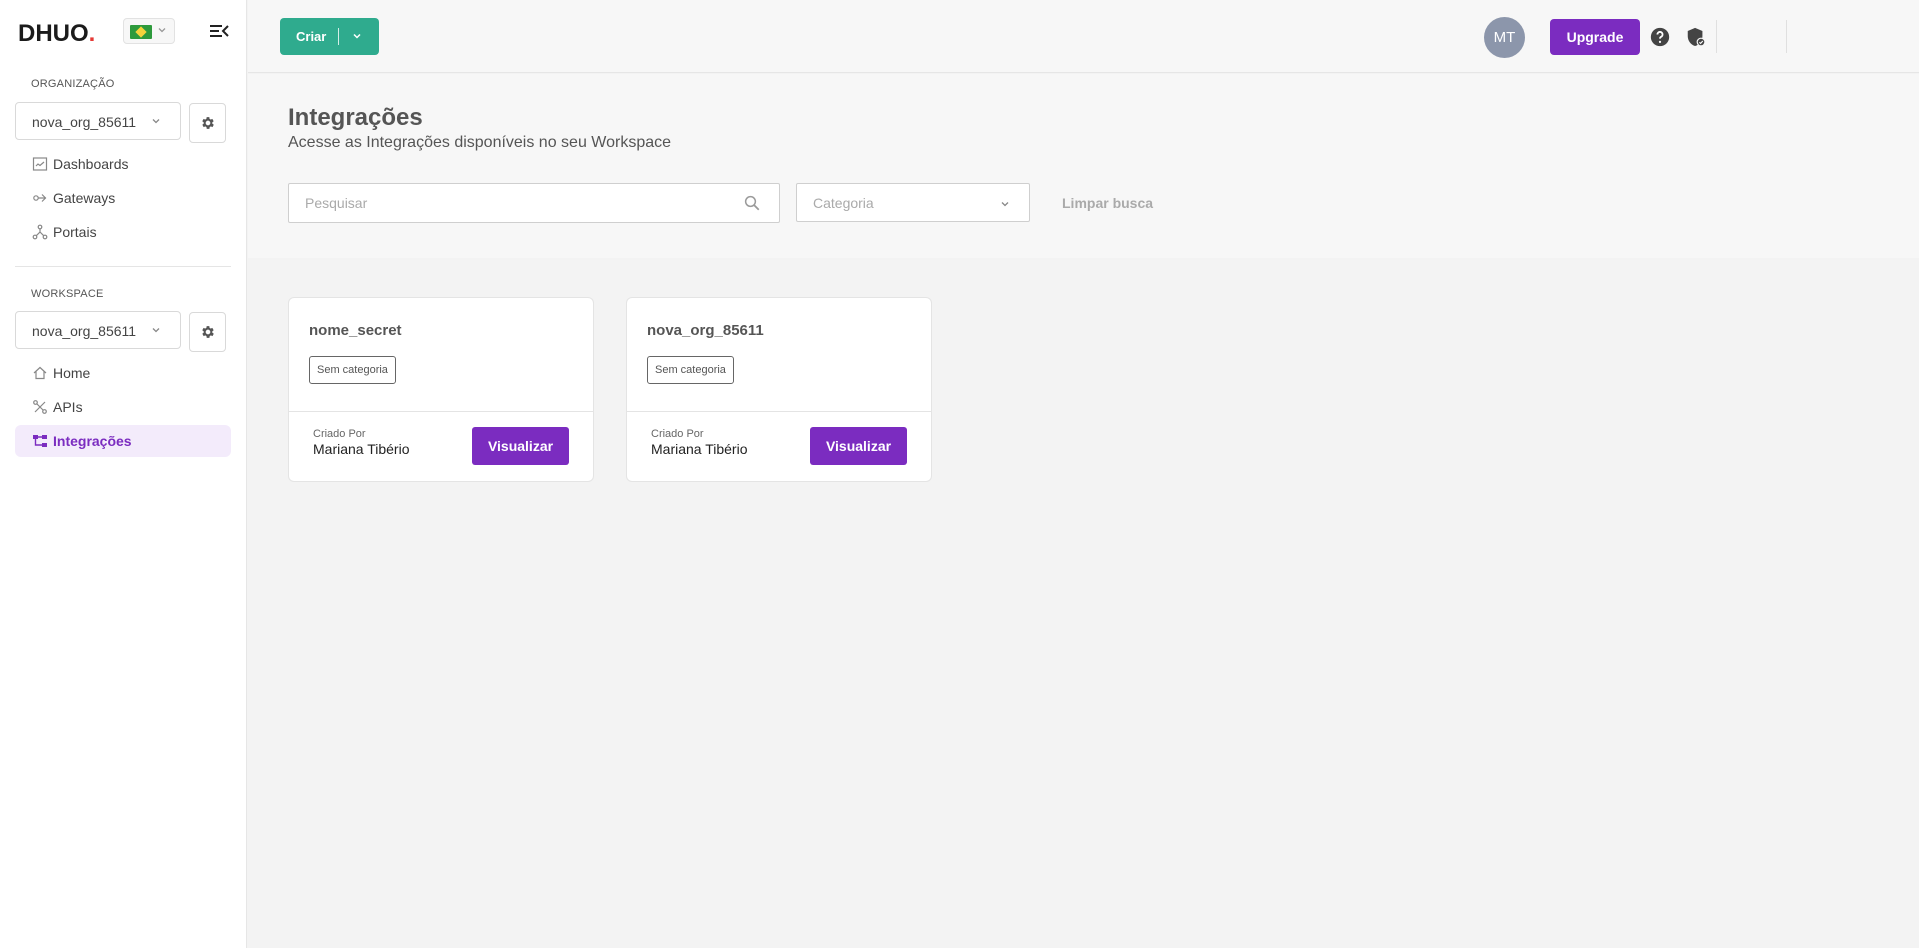  Describe the element at coordinates (40, 164) in the screenshot. I see `dashboard-icon` at that location.